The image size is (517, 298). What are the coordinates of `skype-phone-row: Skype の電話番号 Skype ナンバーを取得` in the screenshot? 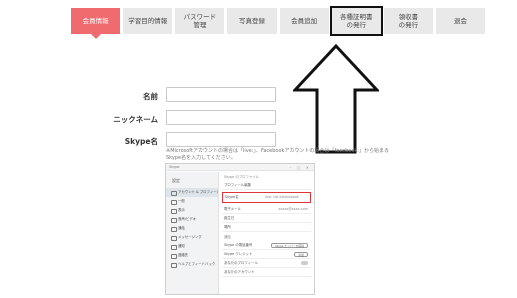 It's located at (266, 245).